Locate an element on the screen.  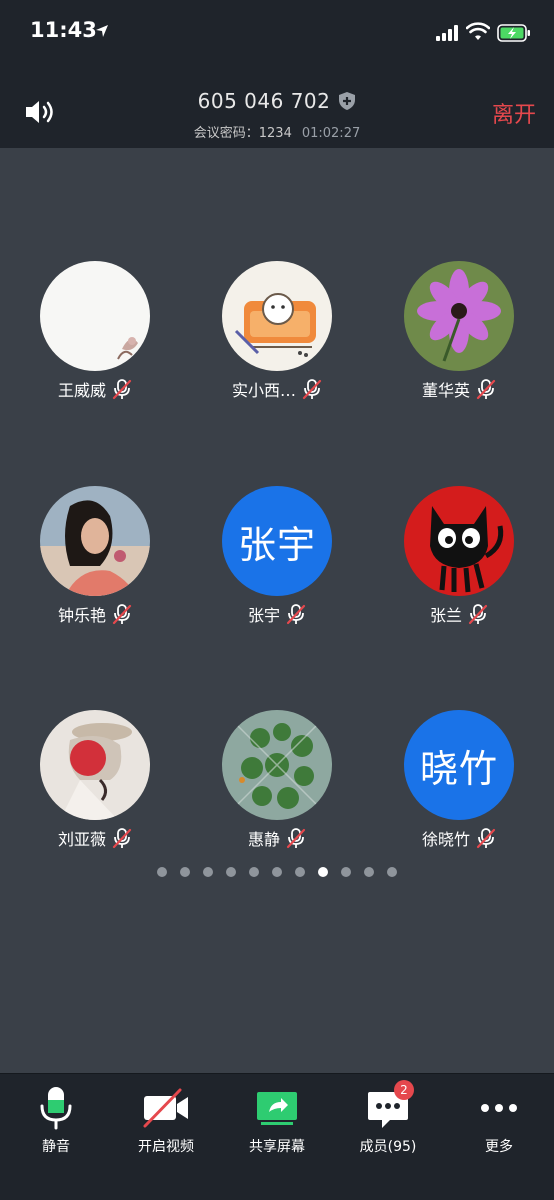
participant-name: 惠静 is located at coordinates (263, 839).